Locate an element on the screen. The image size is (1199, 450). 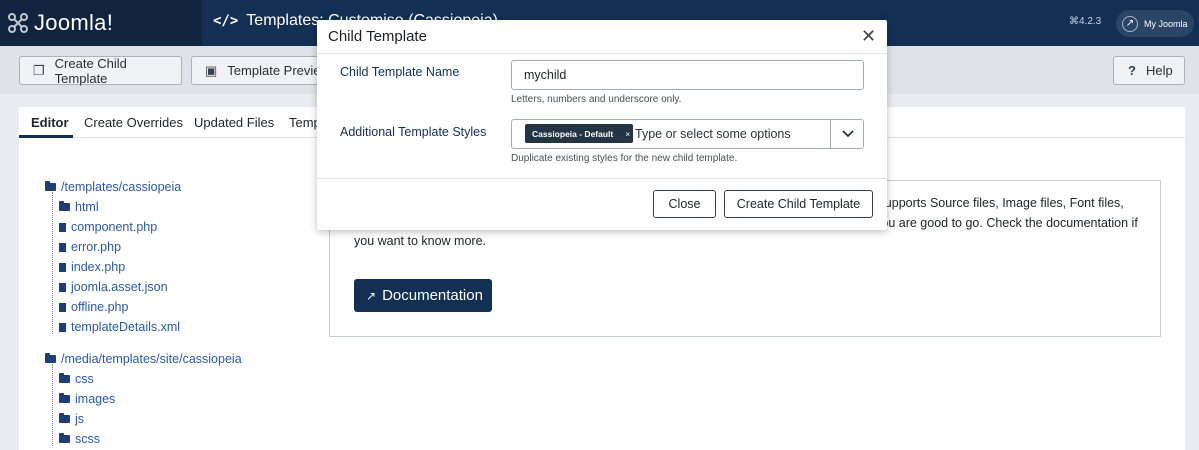
chevron-down-icon is located at coordinates (847, 134).